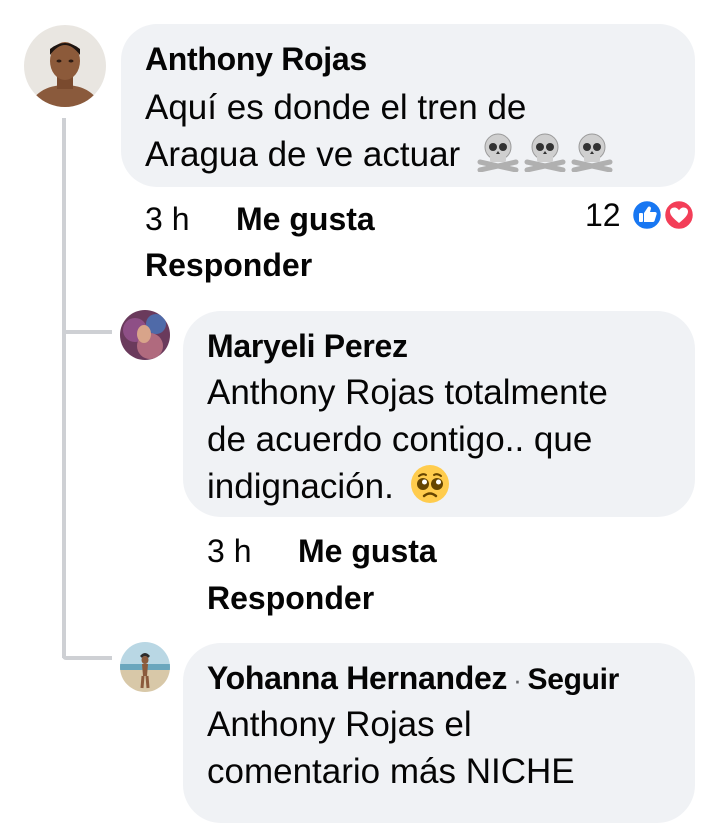 The height and width of the screenshot is (823, 707). I want to click on comment-text-line: comentario más NICHE, so click(391, 771).